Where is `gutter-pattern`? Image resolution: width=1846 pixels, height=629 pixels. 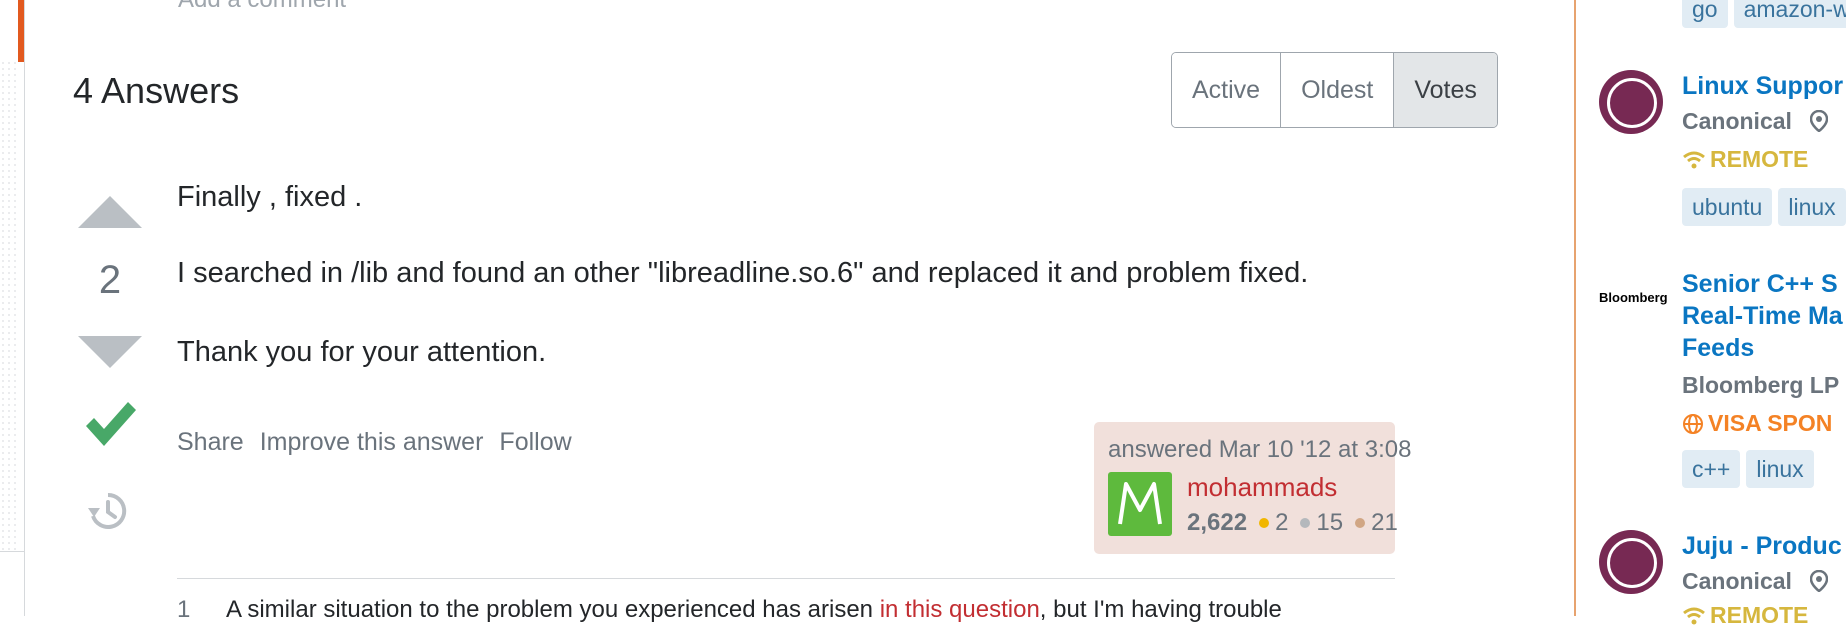 gutter-pattern is located at coordinates (10, 305).